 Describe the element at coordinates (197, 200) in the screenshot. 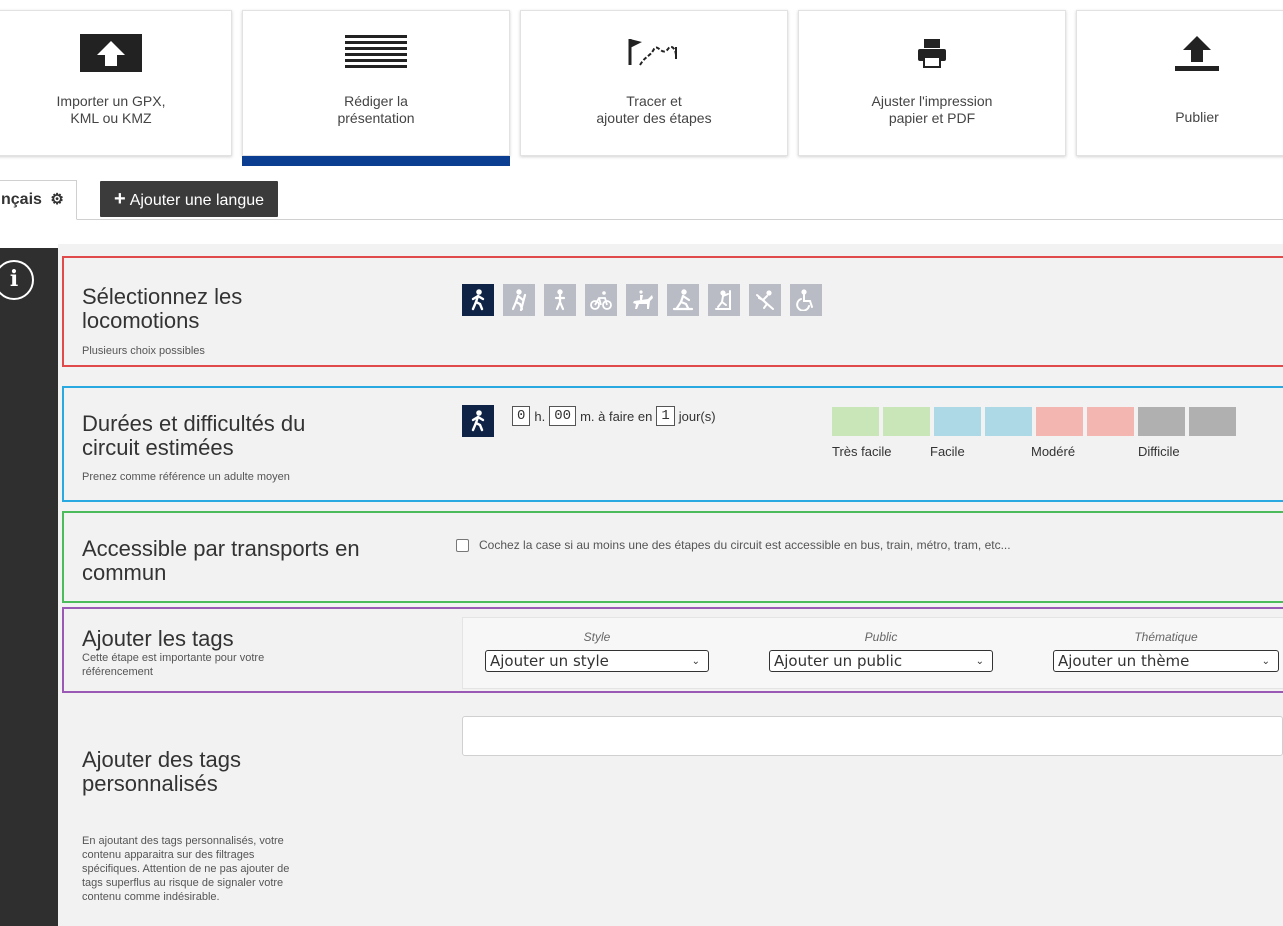

I see `add-language-label: Ajouter une langue` at that location.